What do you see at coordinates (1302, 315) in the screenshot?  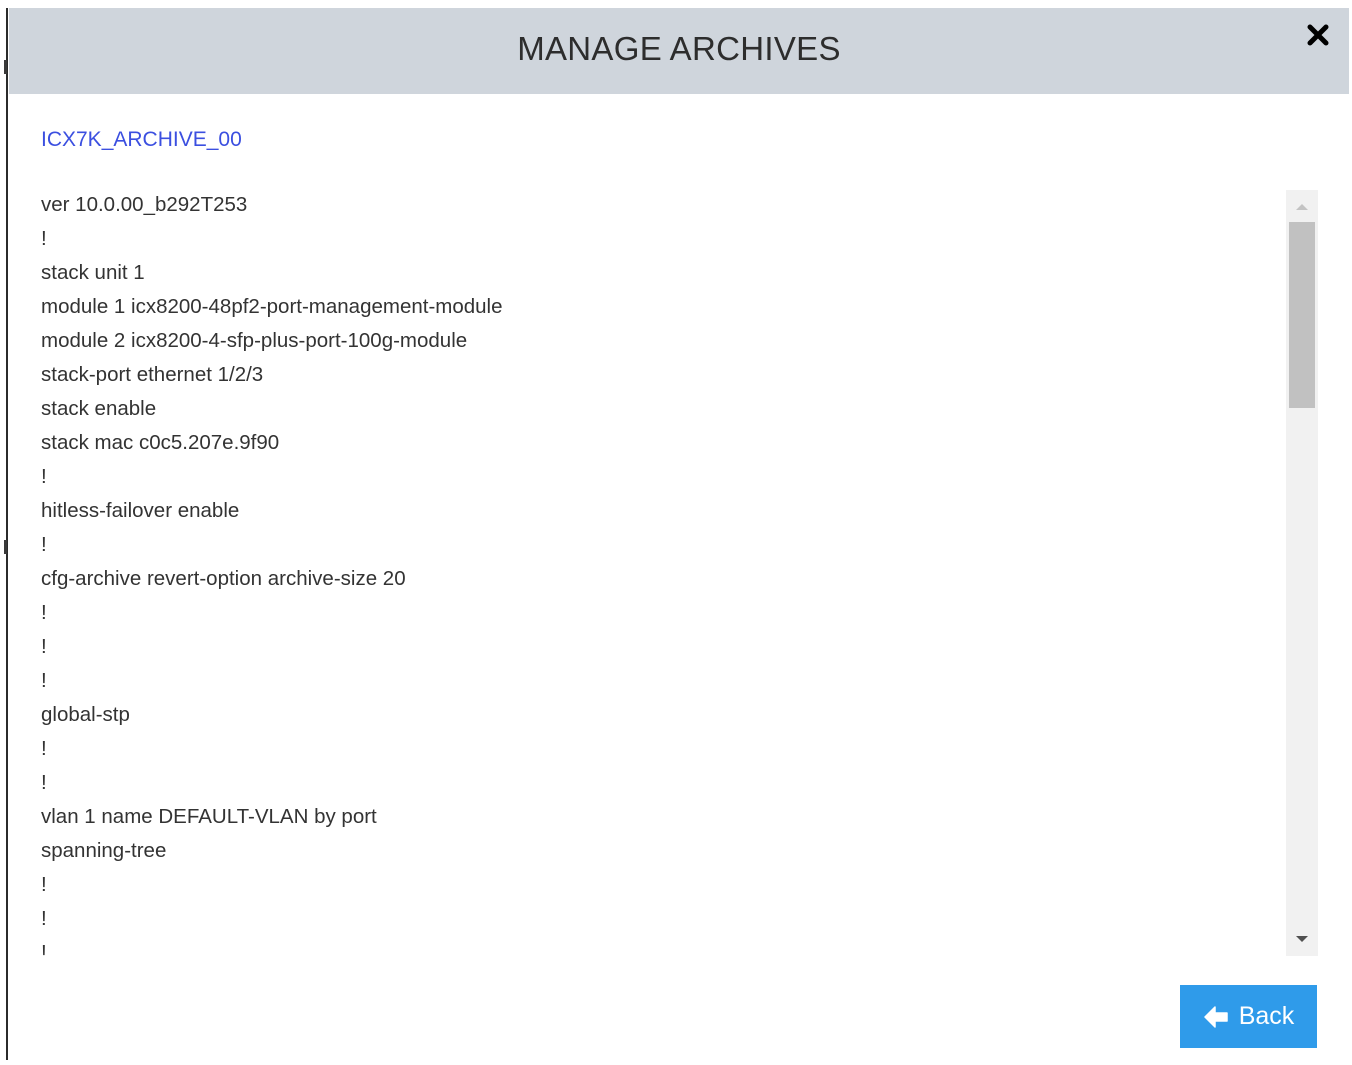 I see `scroll-thumb` at bounding box center [1302, 315].